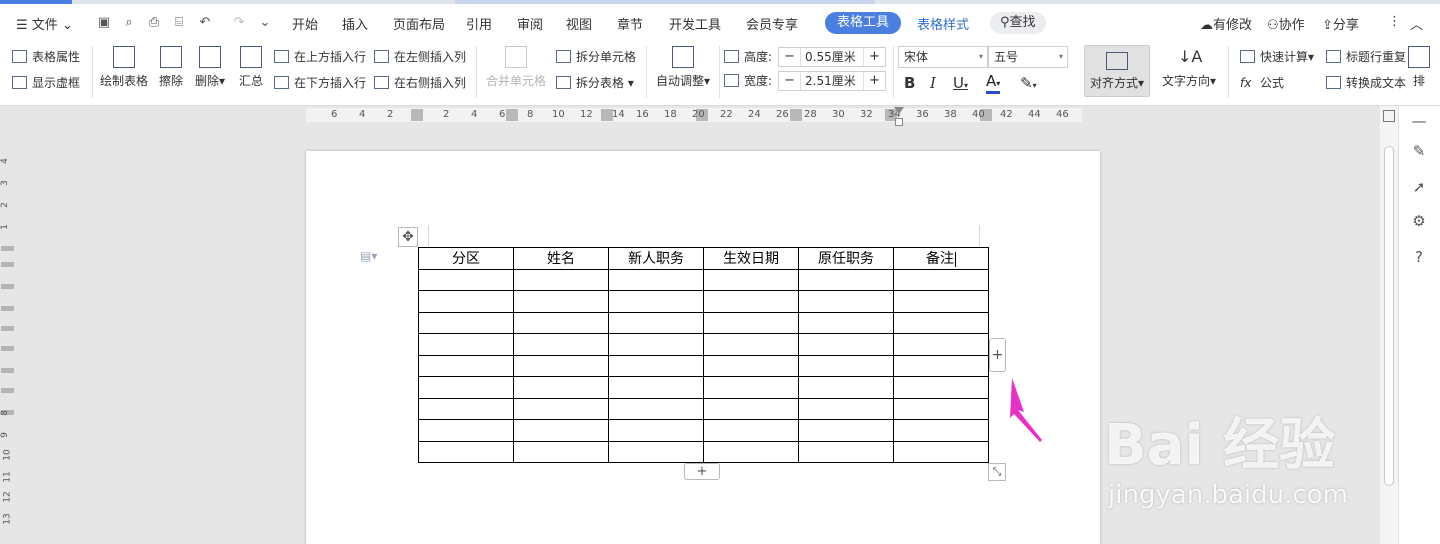 This screenshot has height=544, width=1440. I want to click on vertical-ruler: 4 3 2 1 8 9 10 11 12 13, so click(7, 334).